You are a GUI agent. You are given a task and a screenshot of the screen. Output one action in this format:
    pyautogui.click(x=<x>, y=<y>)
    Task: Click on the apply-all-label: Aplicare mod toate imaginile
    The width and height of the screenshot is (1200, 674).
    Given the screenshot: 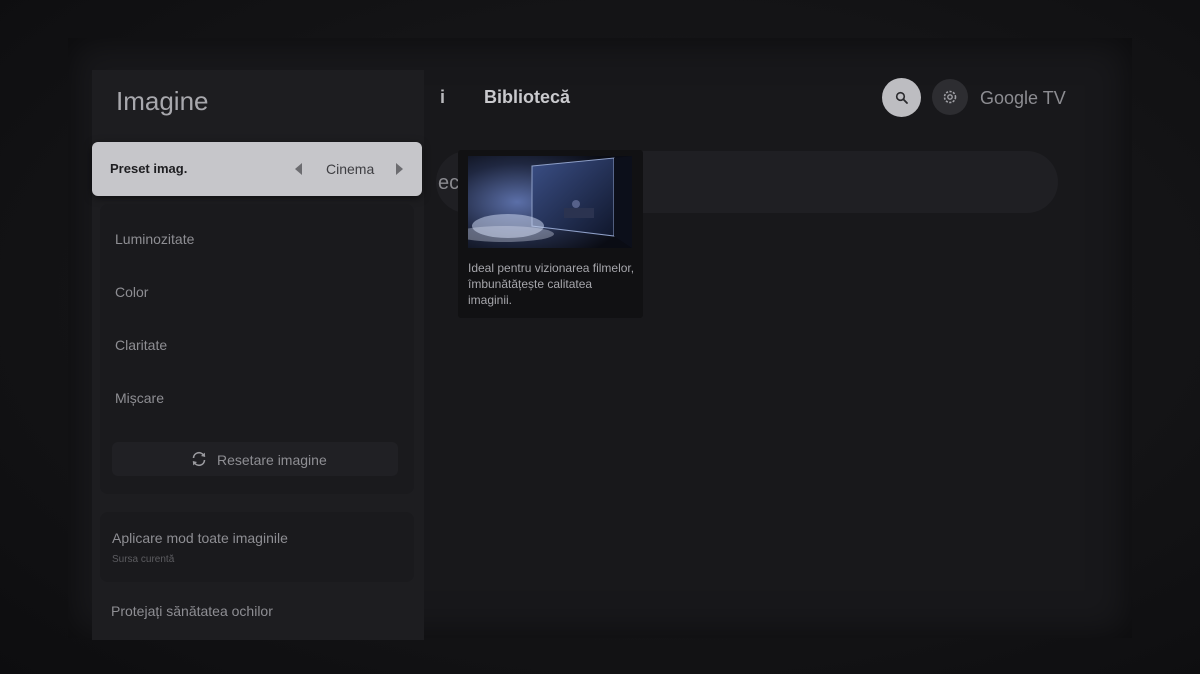 What is the action you would take?
    pyautogui.click(x=200, y=538)
    